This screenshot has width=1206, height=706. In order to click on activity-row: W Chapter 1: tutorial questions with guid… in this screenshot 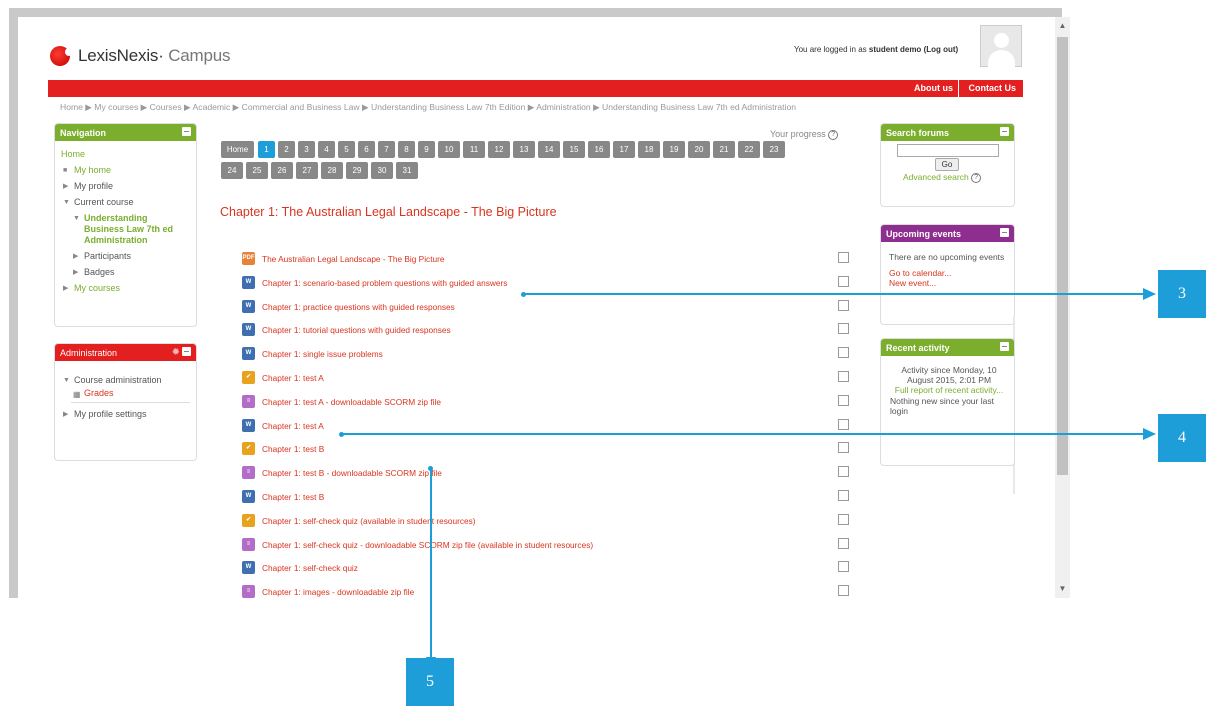, I will do `click(552, 331)`.